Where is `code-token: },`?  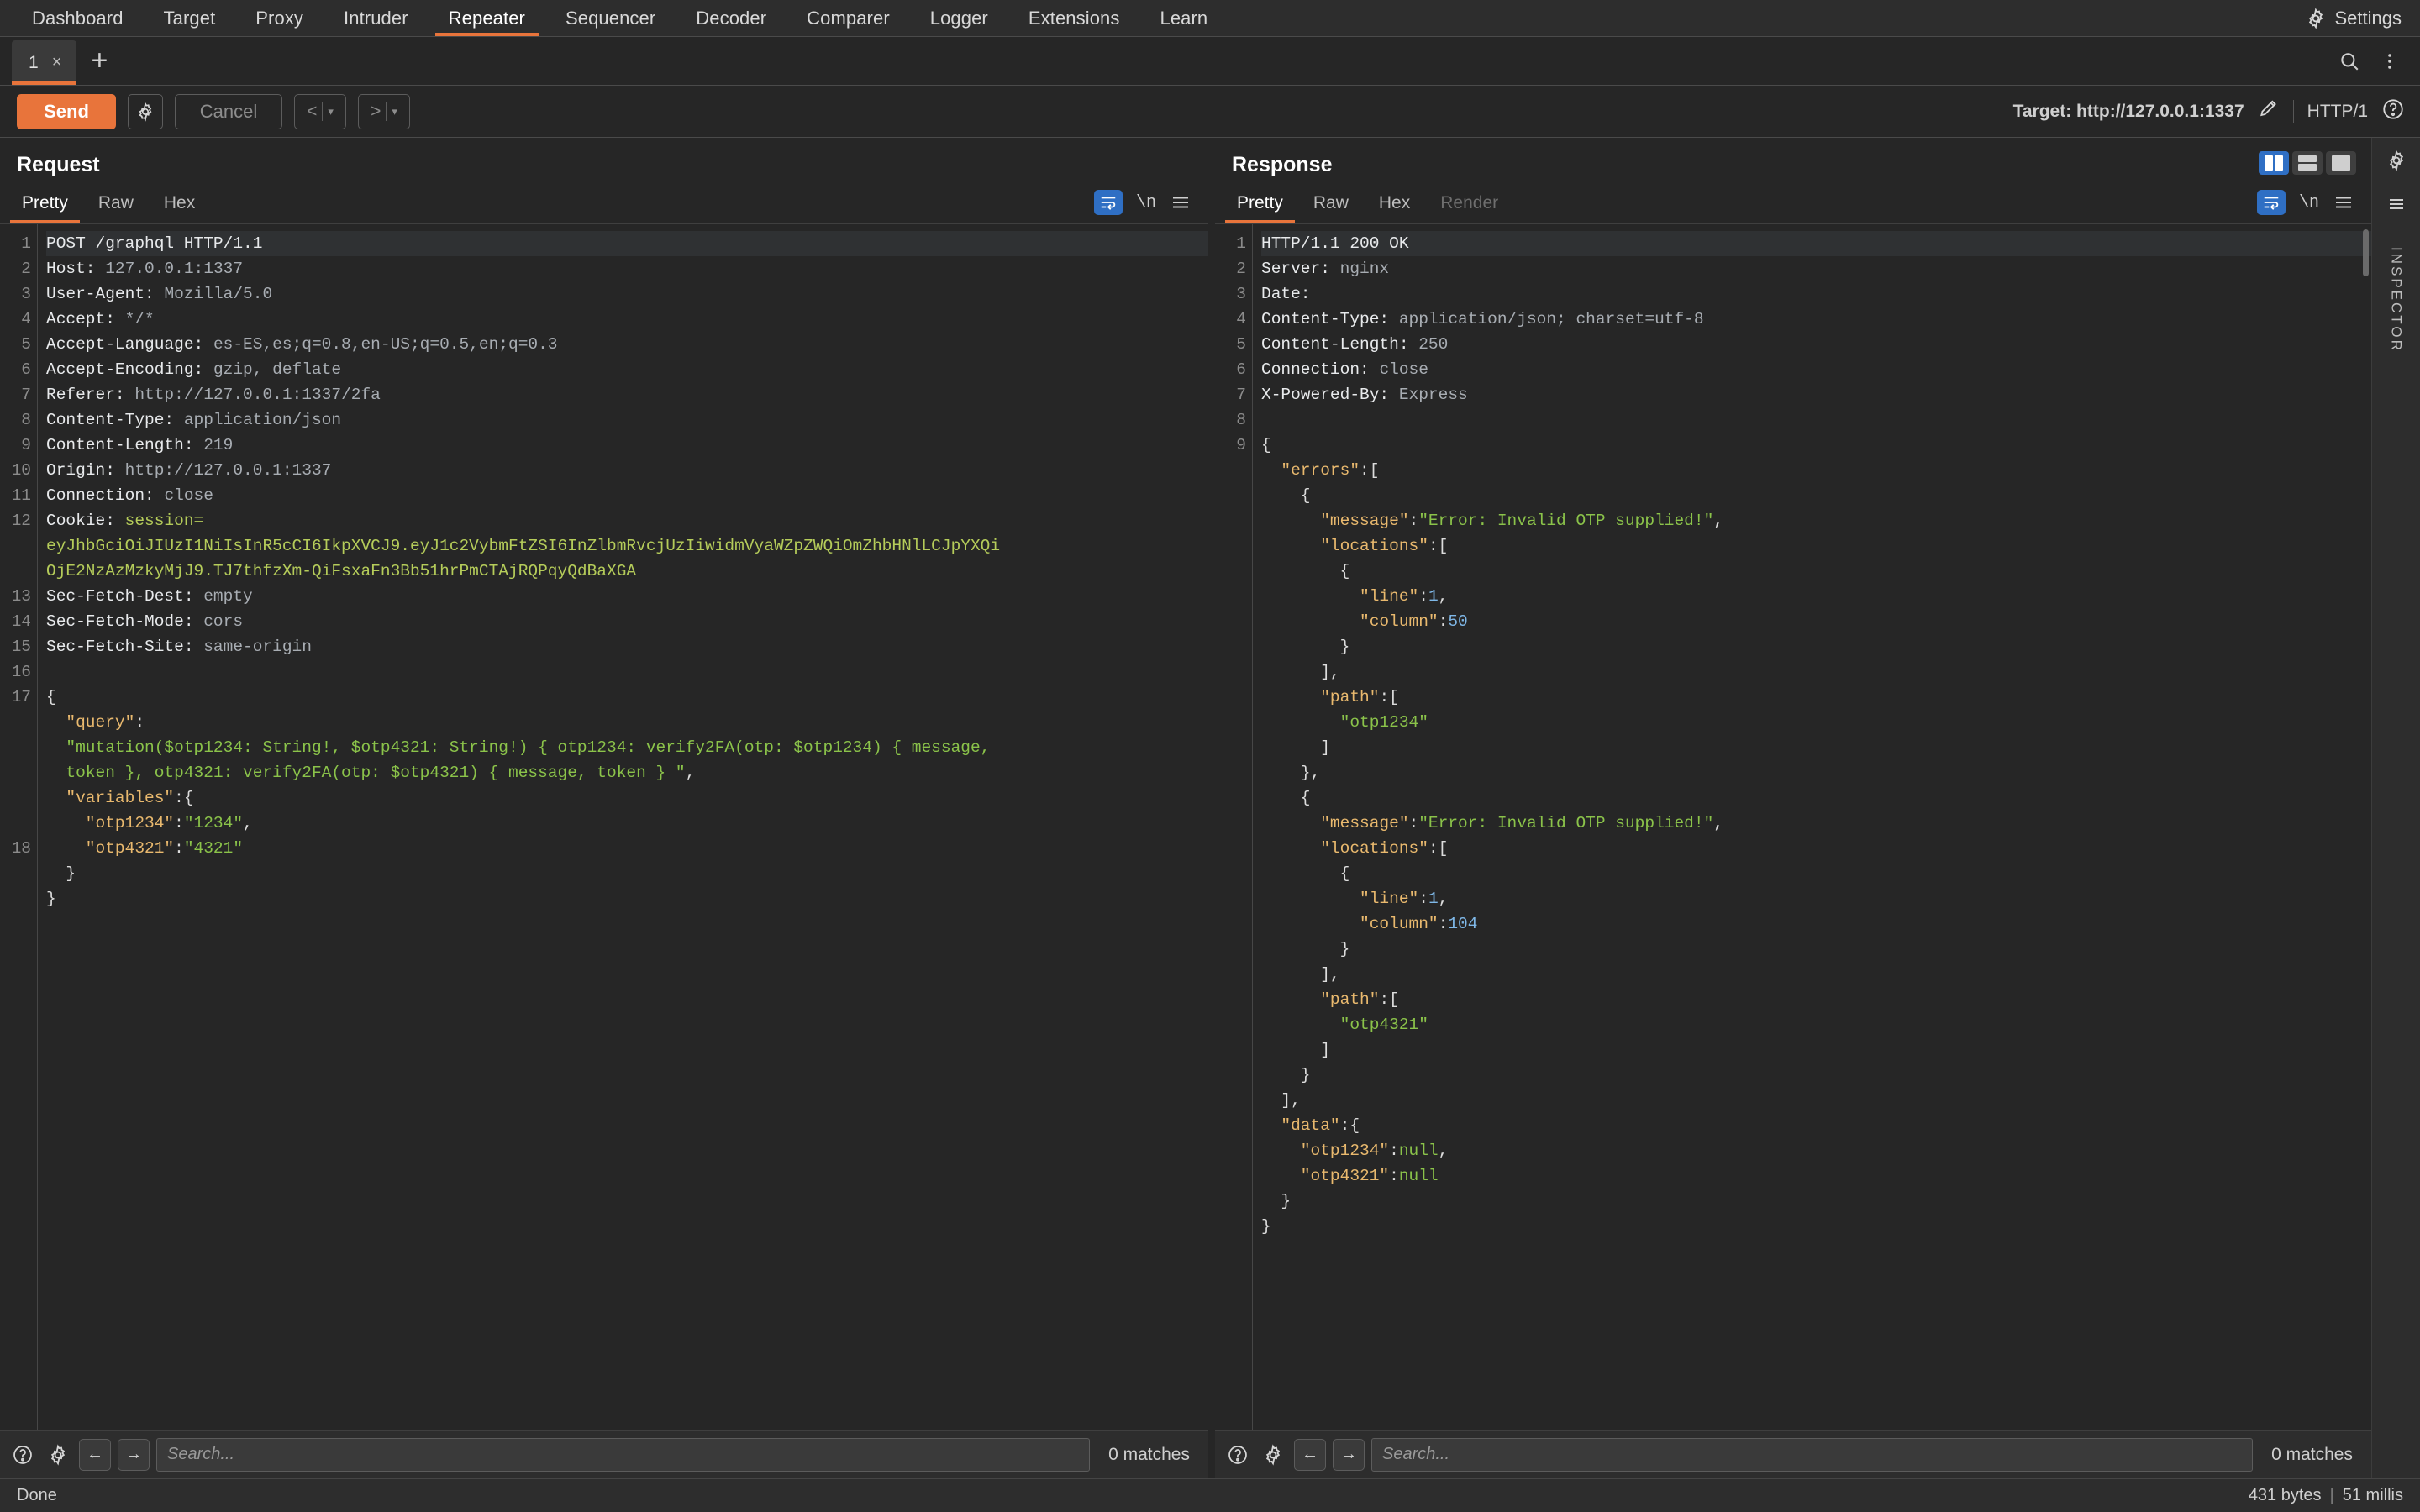 code-token: }, is located at coordinates (1291, 773).